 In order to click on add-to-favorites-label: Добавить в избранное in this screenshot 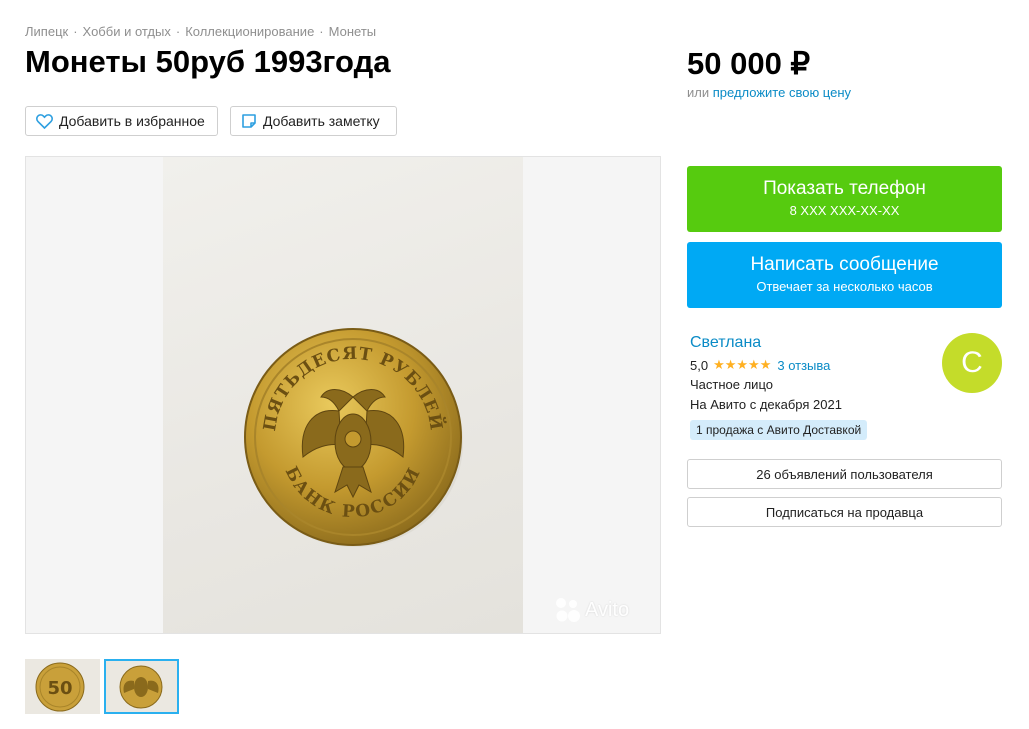, I will do `click(132, 121)`.